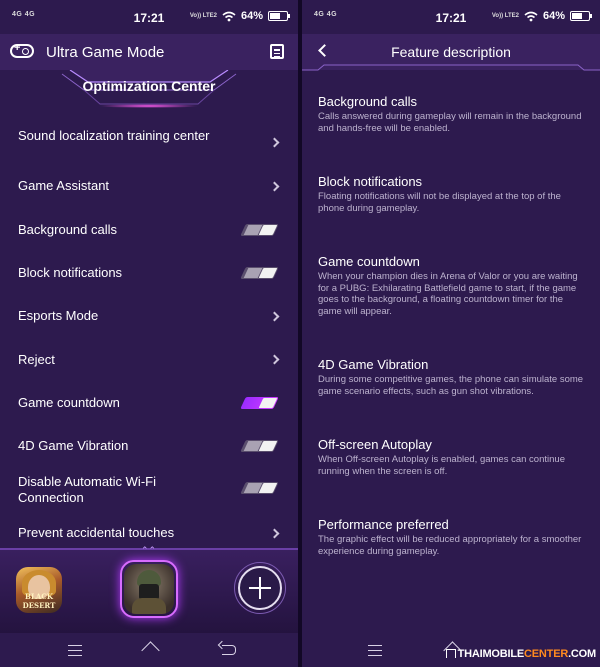 This screenshot has height=667, width=600. I want to click on pubg-game-tile, so click(149, 589).